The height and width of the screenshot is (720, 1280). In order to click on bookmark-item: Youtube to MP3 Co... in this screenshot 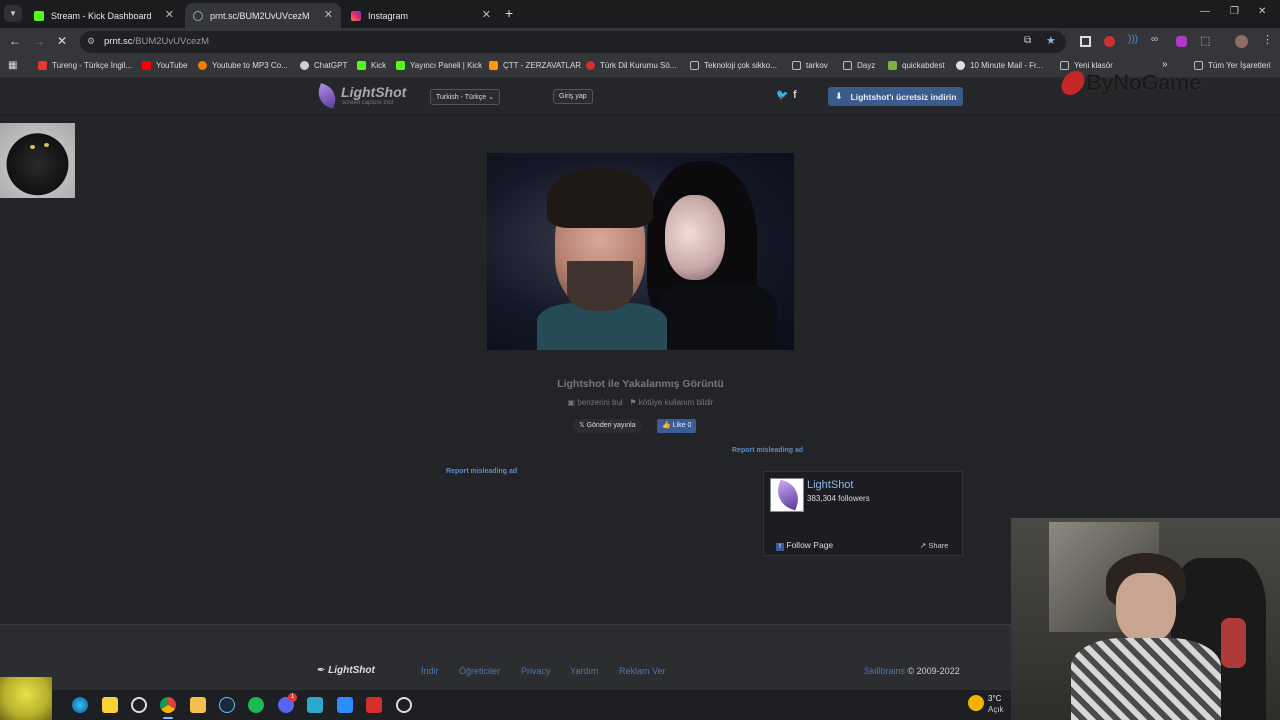, I will do `click(243, 65)`.